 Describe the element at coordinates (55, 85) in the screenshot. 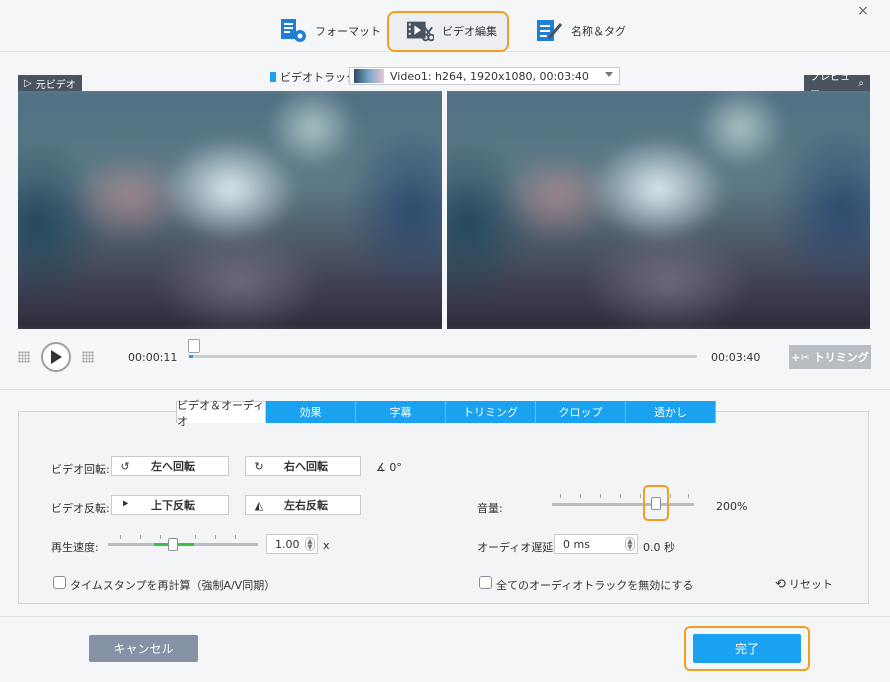

I see `original-video-label: 元ビデオ` at that location.